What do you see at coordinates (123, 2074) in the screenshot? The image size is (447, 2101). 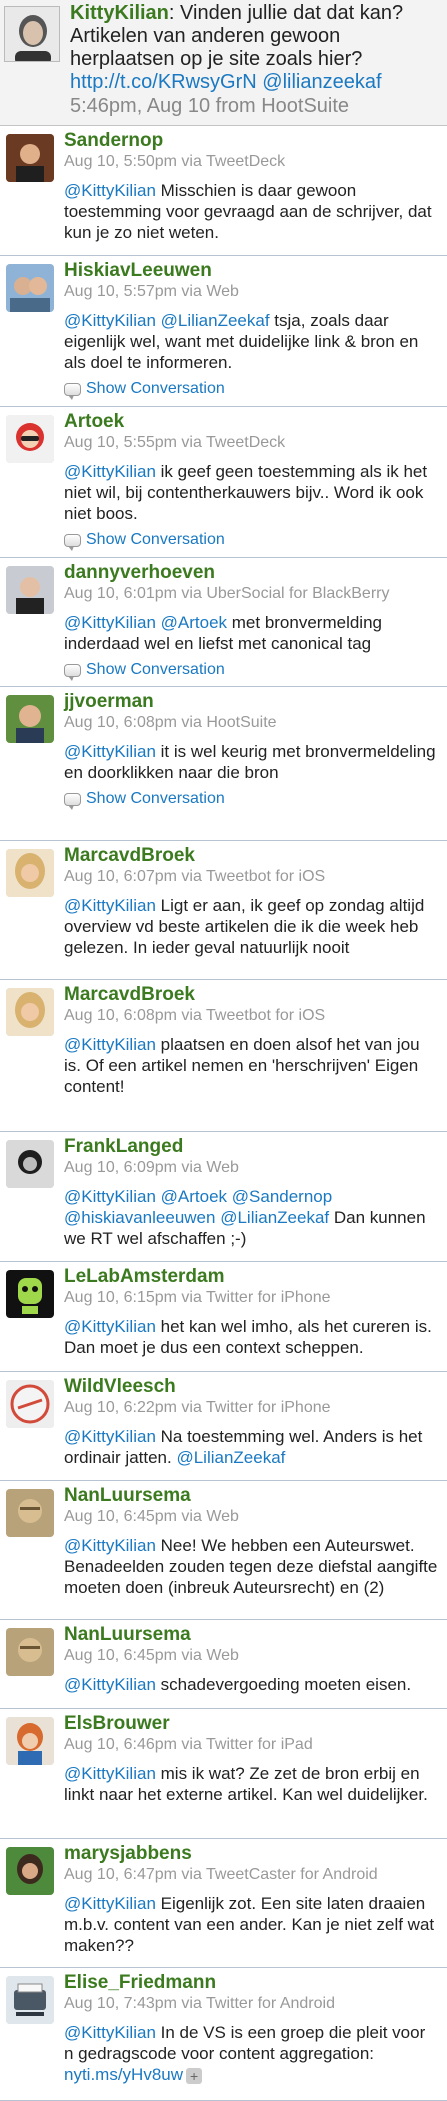 I see `tweet-link: nyti.ms/yHv8uw` at bounding box center [123, 2074].